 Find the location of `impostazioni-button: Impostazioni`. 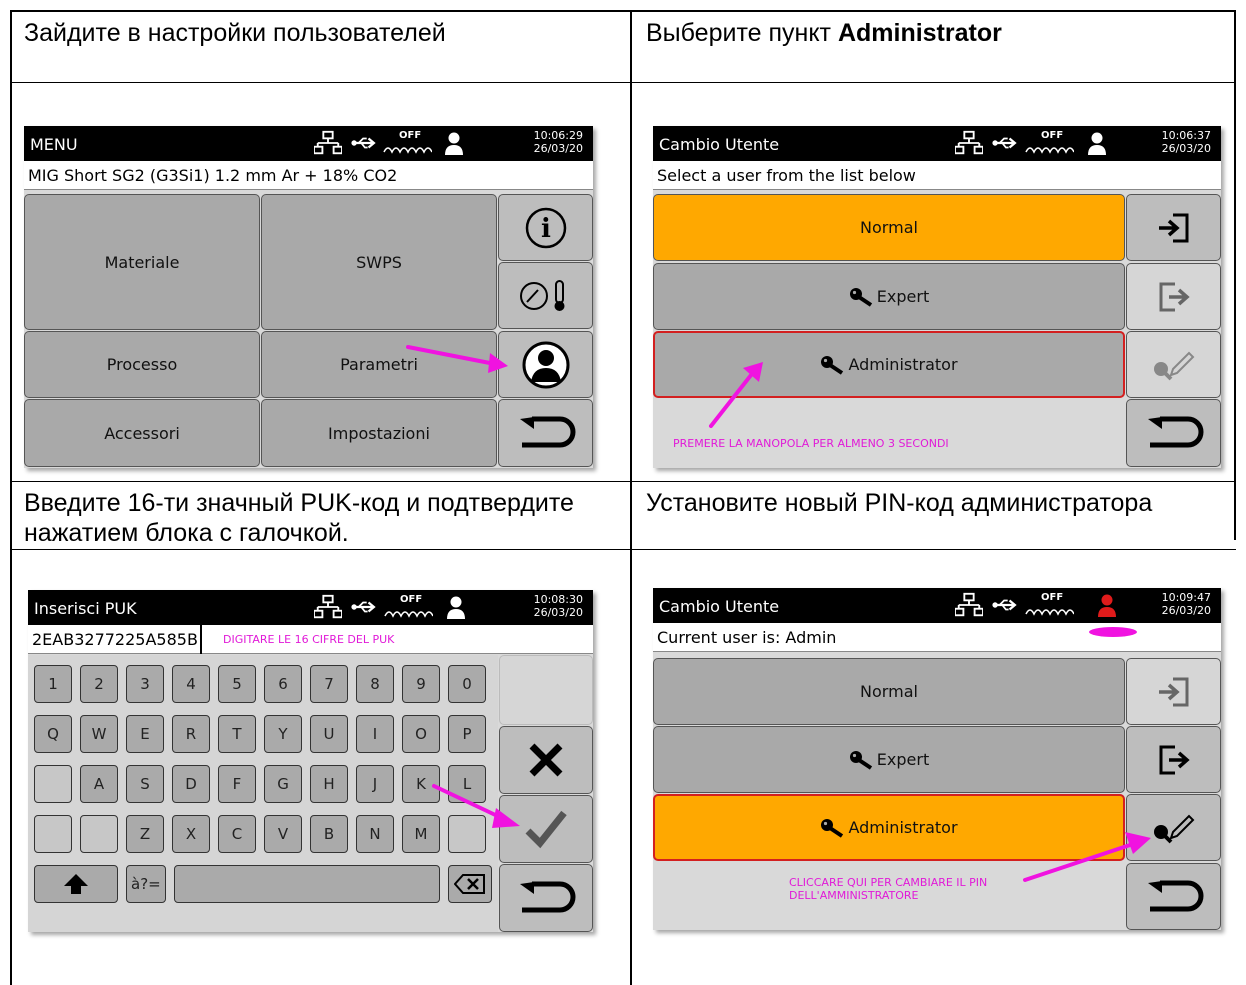

impostazioni-button: Impostazioni is located at coordinates (379, 433).